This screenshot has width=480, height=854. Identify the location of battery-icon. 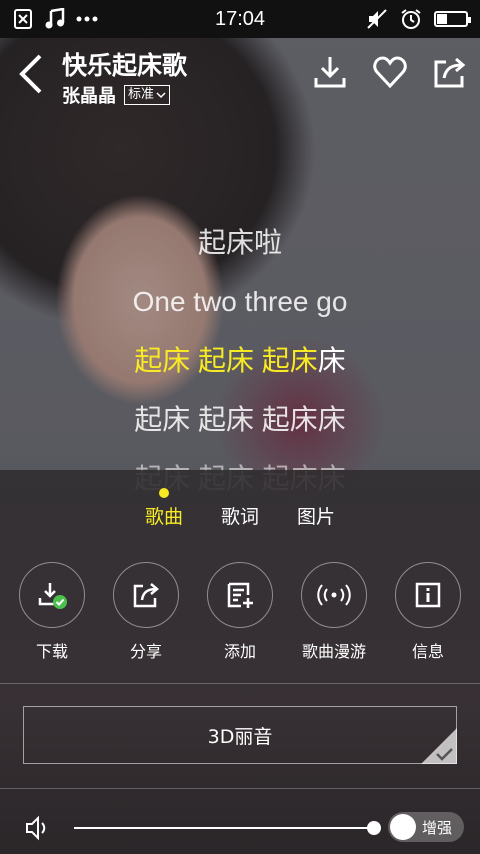
(452, 19).